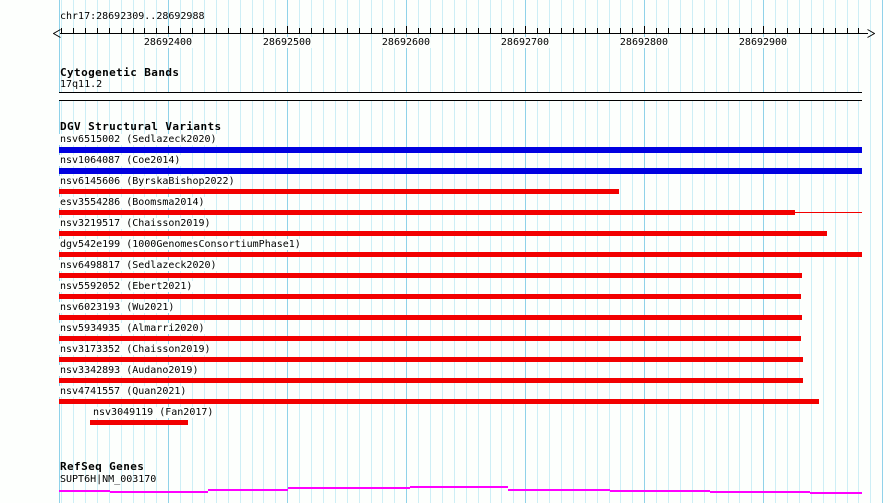 The image size is (890, 503). Describe the element at coordinates (138, 265) in the screenshot. I see `variant-label: nsv6498817 (Sedlazeck2020)` at that location.